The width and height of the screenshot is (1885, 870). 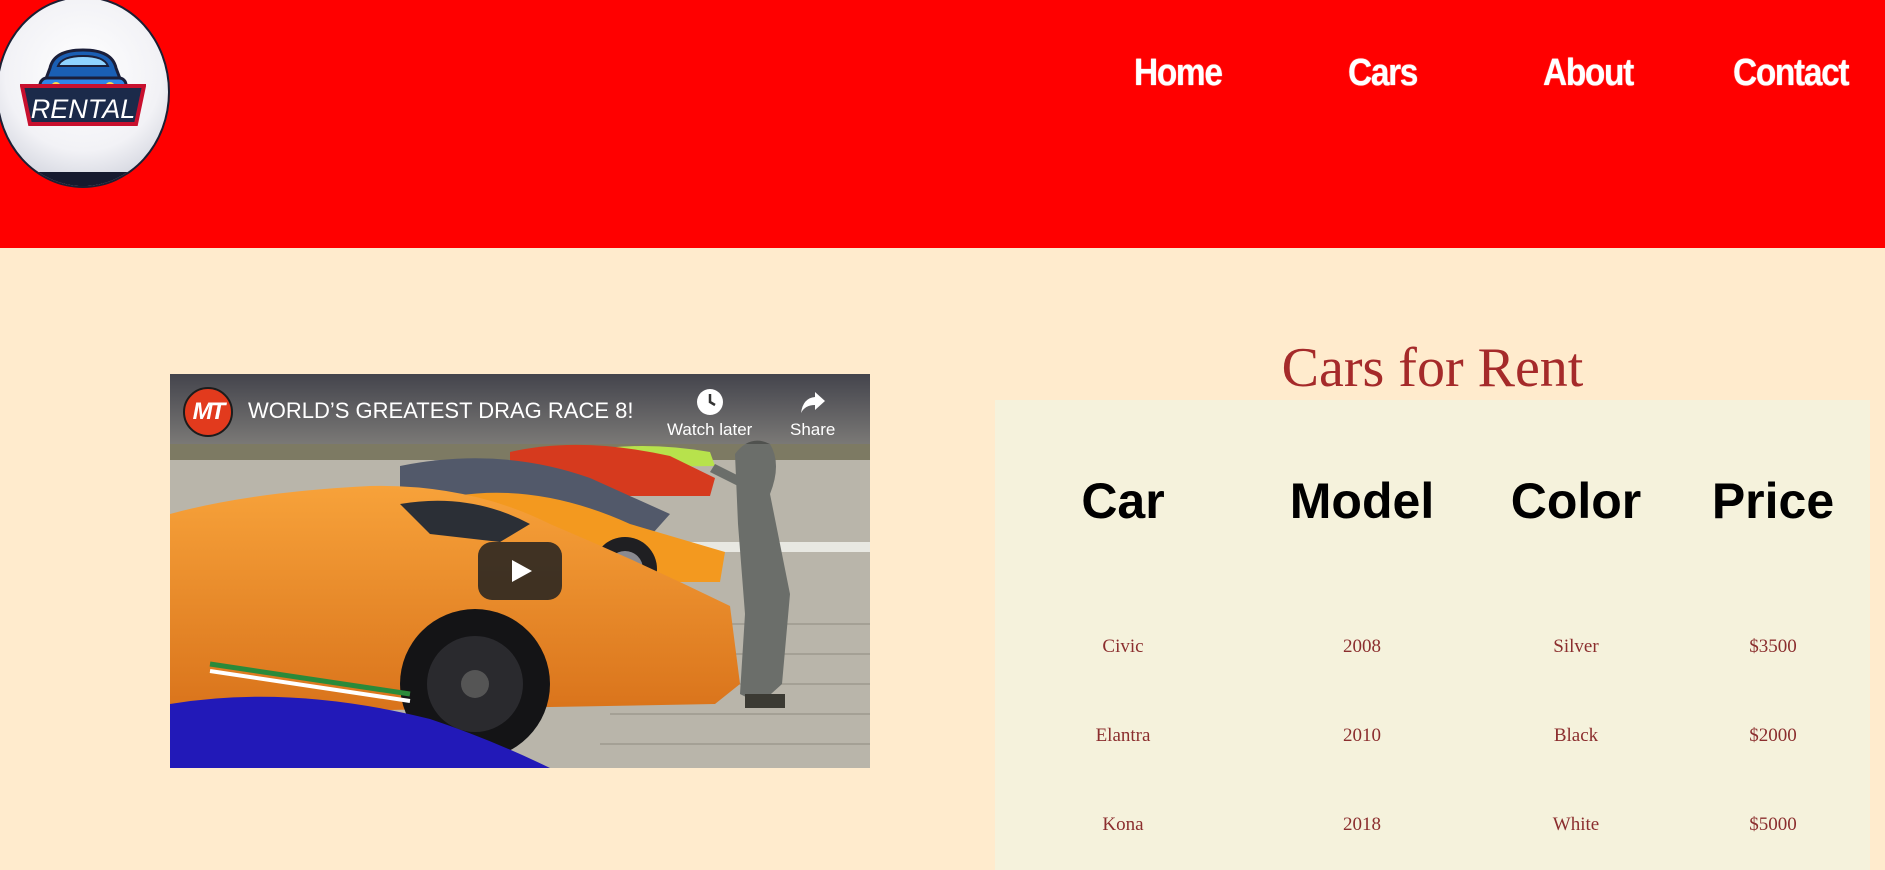 What do you see at coordinates (942, 82) in the screenshot?
I see `main-nav: Home Cars About Contact` at bounding box center [942, 82].